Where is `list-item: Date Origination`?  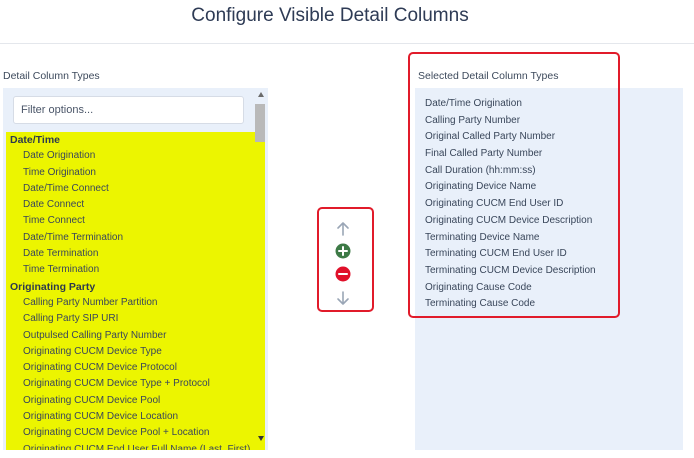
list-item: Date Origination is located at coordinates (130, 156).